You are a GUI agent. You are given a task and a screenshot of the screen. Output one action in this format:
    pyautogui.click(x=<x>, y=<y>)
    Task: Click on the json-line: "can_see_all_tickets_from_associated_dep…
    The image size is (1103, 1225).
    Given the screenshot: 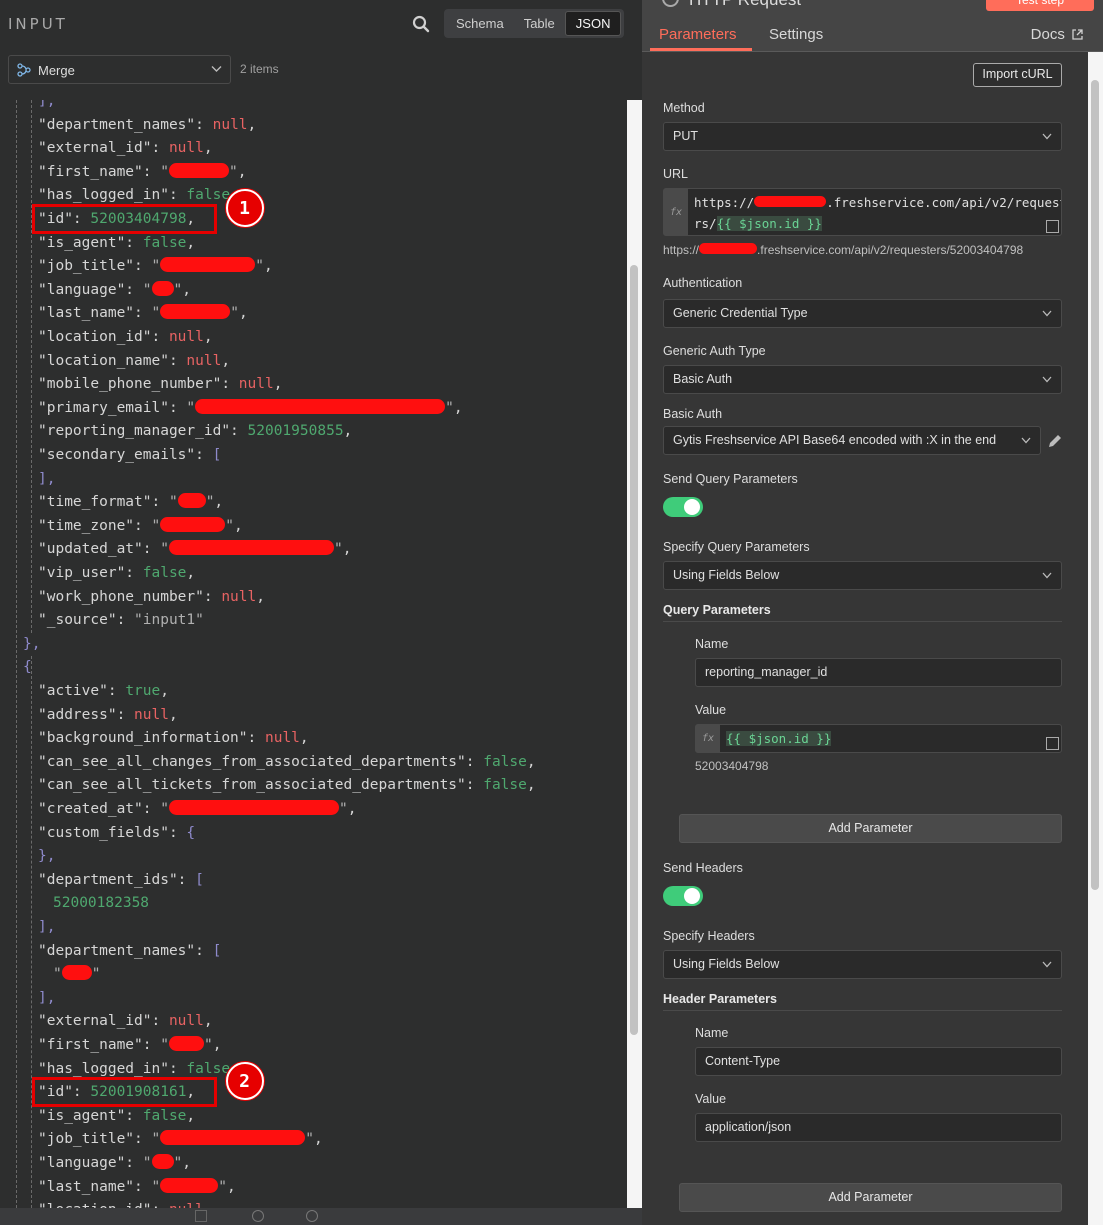 What is the action you would take?
    pyautogui.click(x=287, y=785)
    